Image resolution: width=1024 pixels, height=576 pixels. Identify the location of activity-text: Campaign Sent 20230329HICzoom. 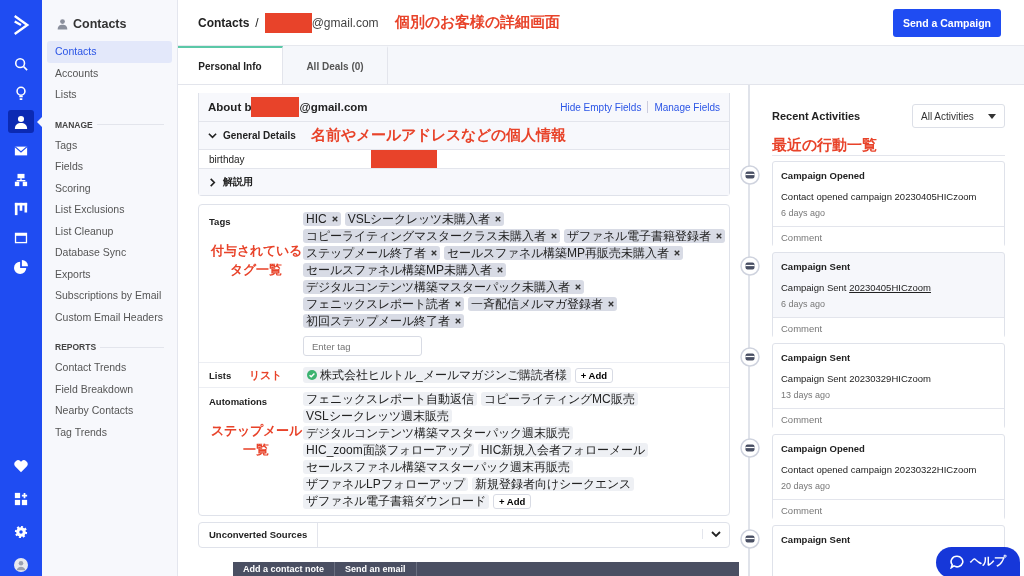
(856, 378).